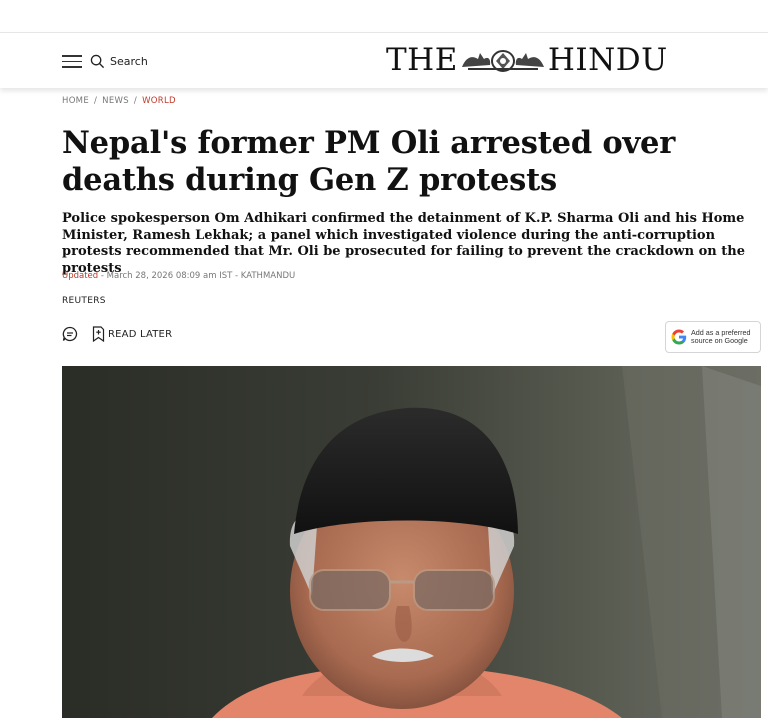  I want to click on logo-word-the: THE, so click(422, 60).